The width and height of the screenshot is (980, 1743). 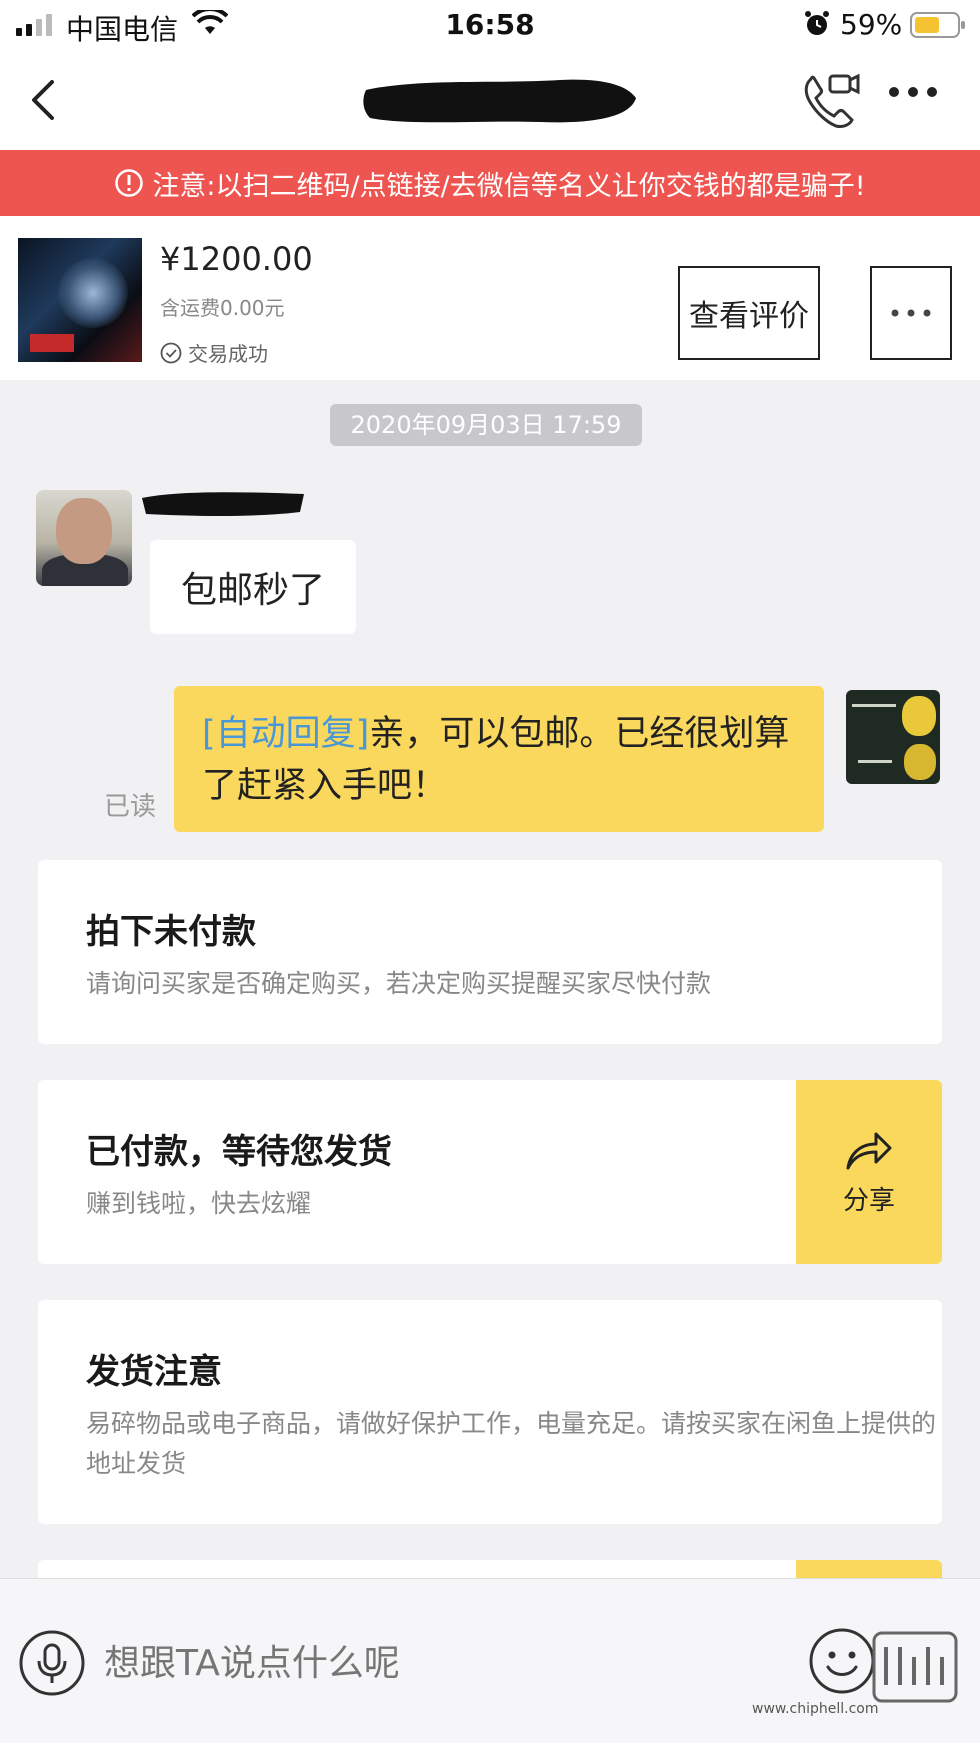 What do you see at coordinates (509, 186) in the screenshot?
I see `warning-text: 注意:以扫二维码/点链接/去微信等名义让你交钱的都是骗子!` at bounding box center [509, 186].